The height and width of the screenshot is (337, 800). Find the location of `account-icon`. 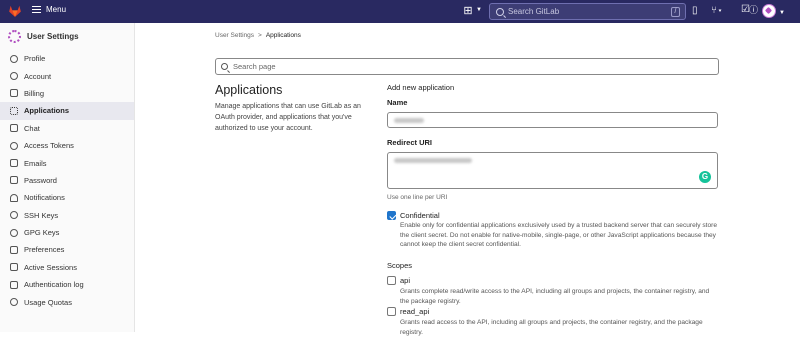

account-icon is located at coordinates (14, 76).